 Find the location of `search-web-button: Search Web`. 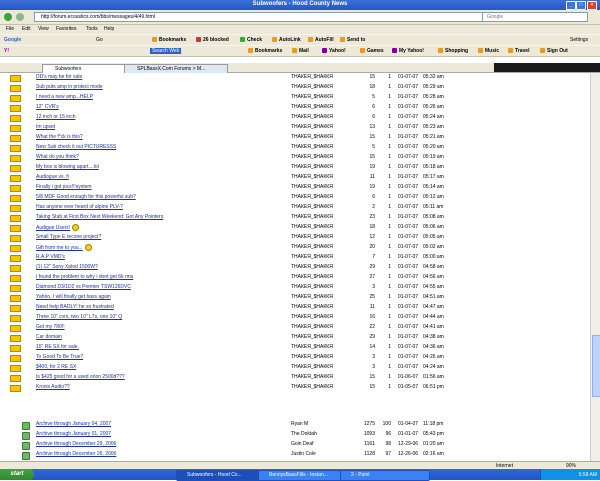

search-web-button: Search Web is located at coordinates (166, 51).